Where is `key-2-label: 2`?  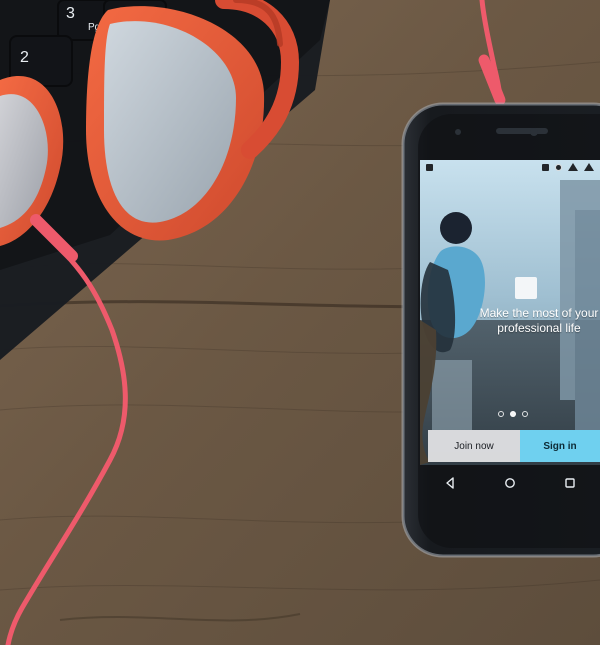 key-2-label: 2 is located at coordinates (24, 57).